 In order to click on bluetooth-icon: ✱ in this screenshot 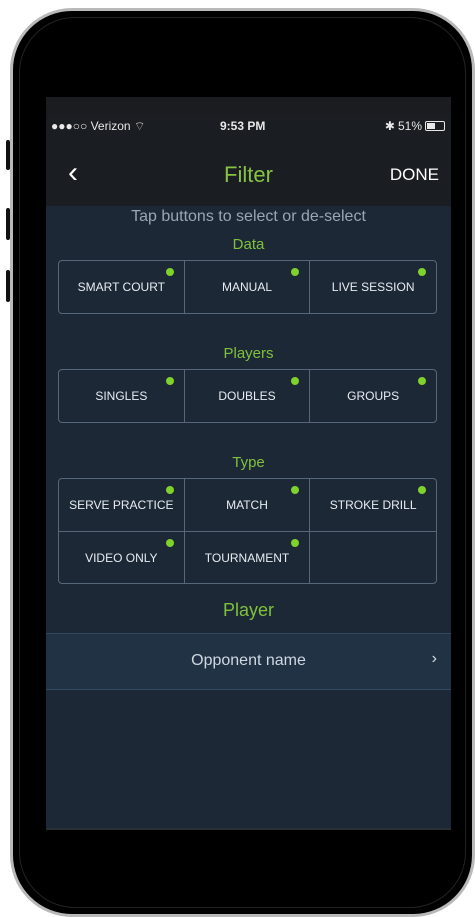, I will do `click(389, 126)`.